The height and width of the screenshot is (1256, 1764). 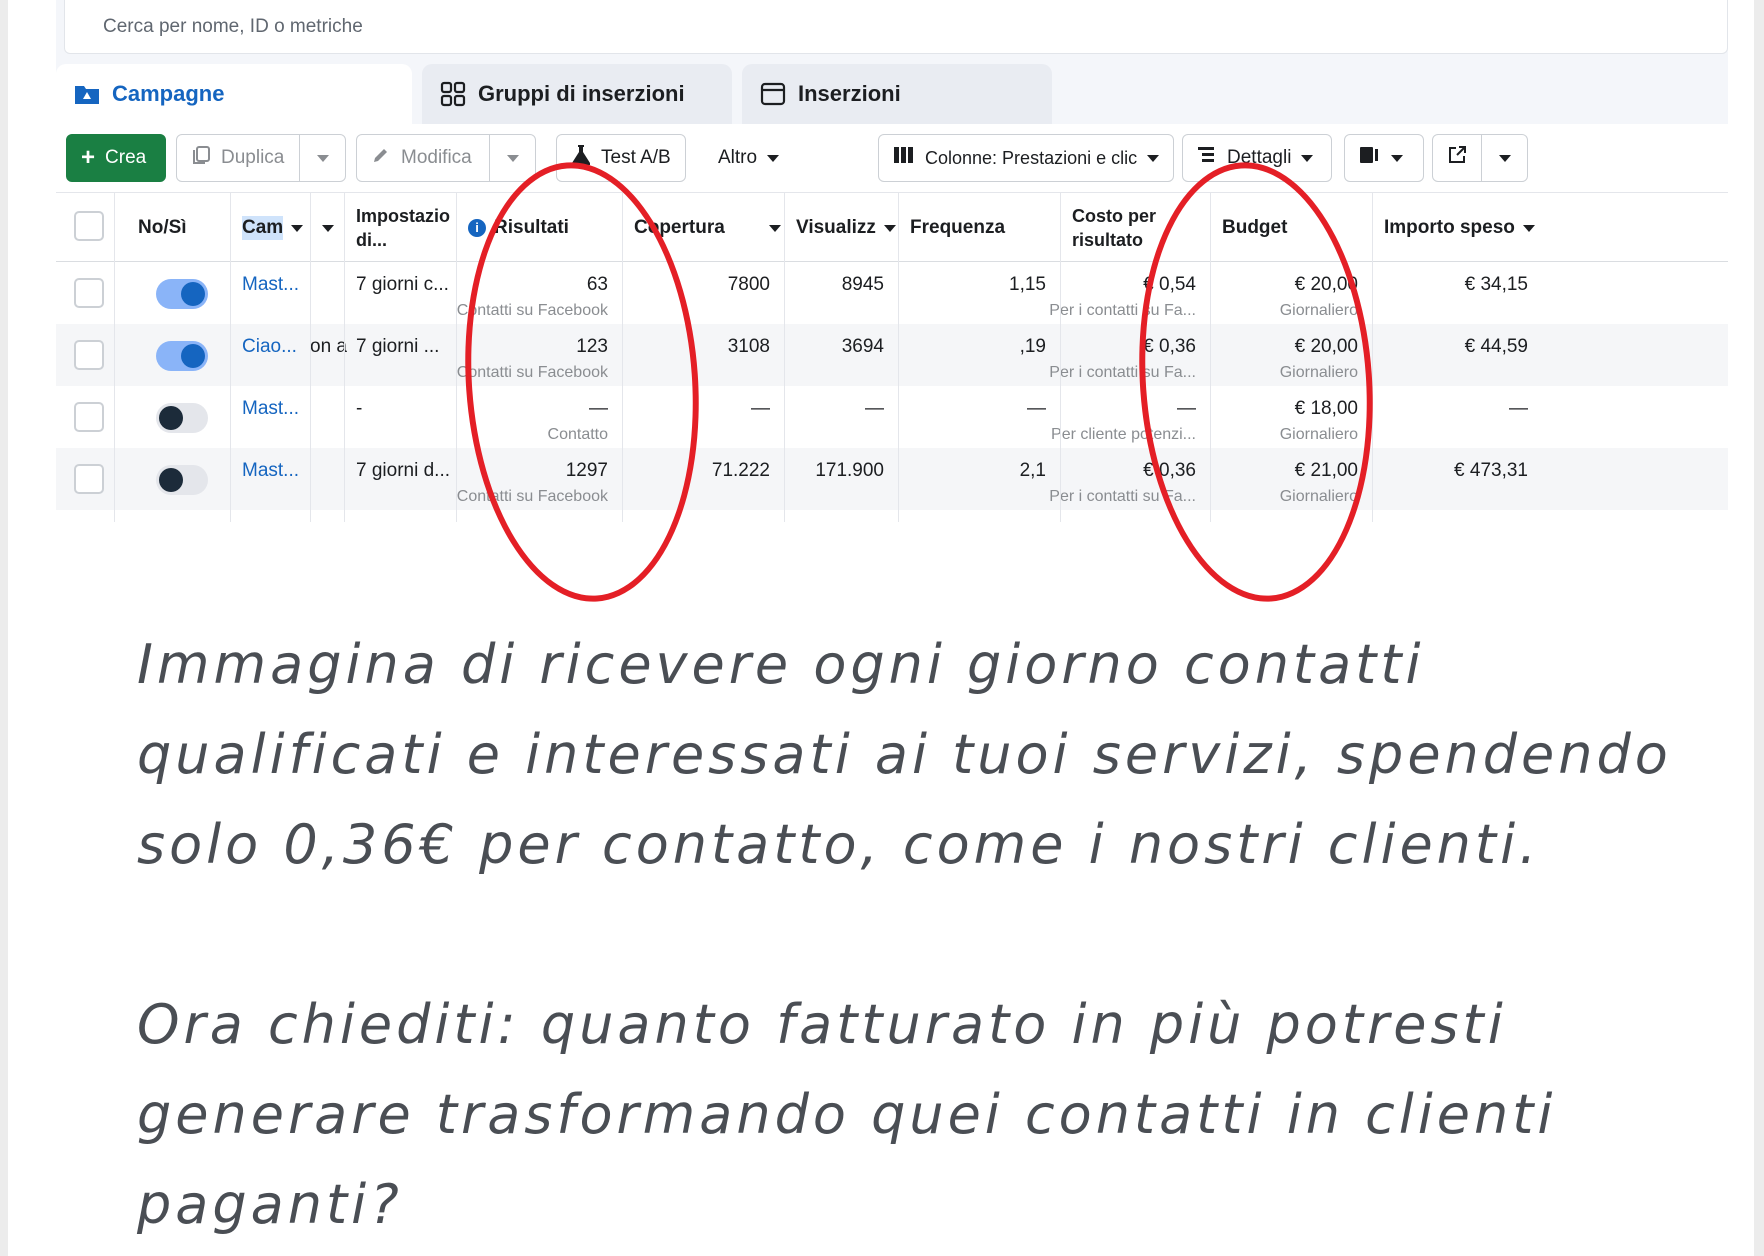 I want to click on breakdown-icon, so click(x=1207, y=158).